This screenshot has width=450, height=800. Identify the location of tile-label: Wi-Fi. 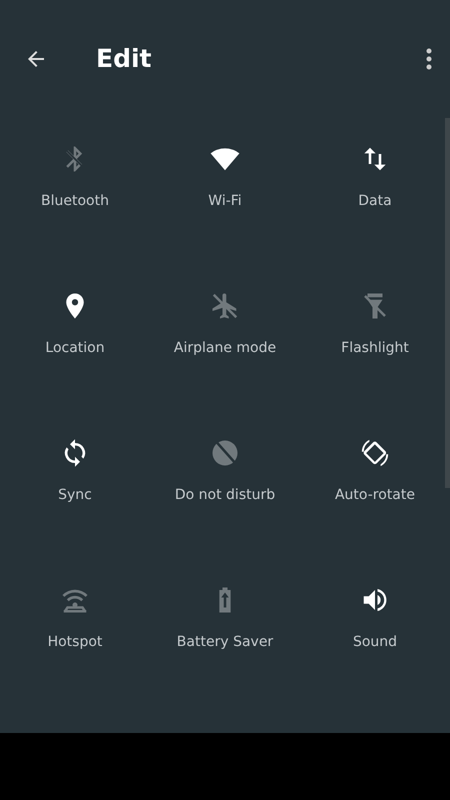
(225, 201).